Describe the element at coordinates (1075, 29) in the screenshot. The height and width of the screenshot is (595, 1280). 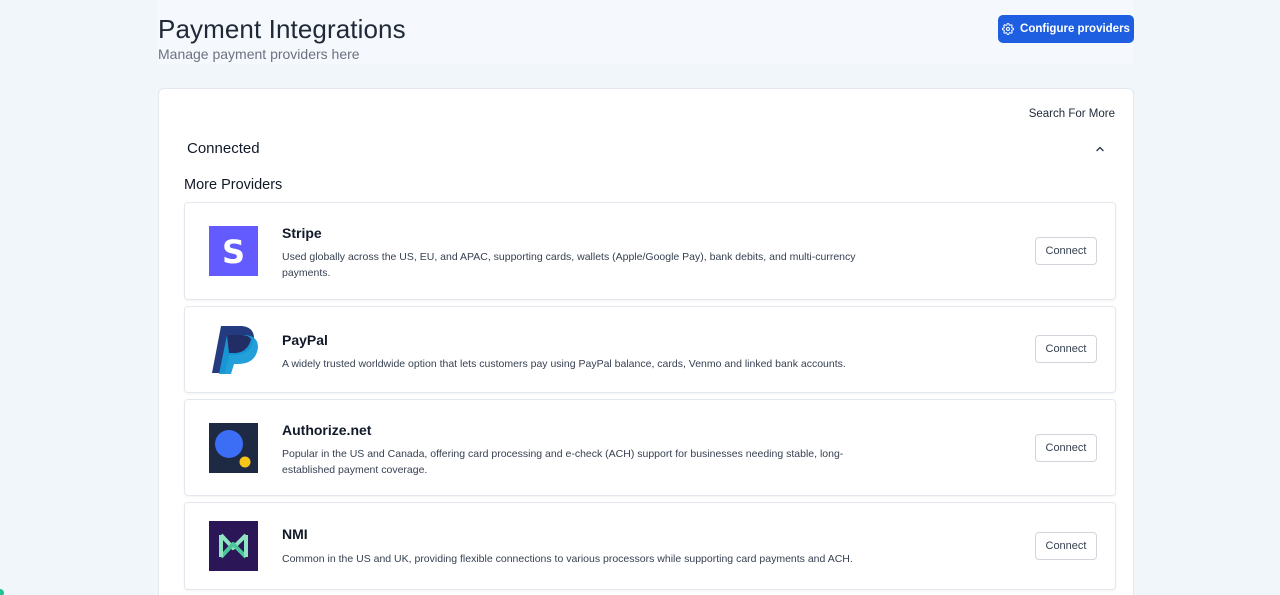
I see `configure-providers-label: Configure providers` at that location.